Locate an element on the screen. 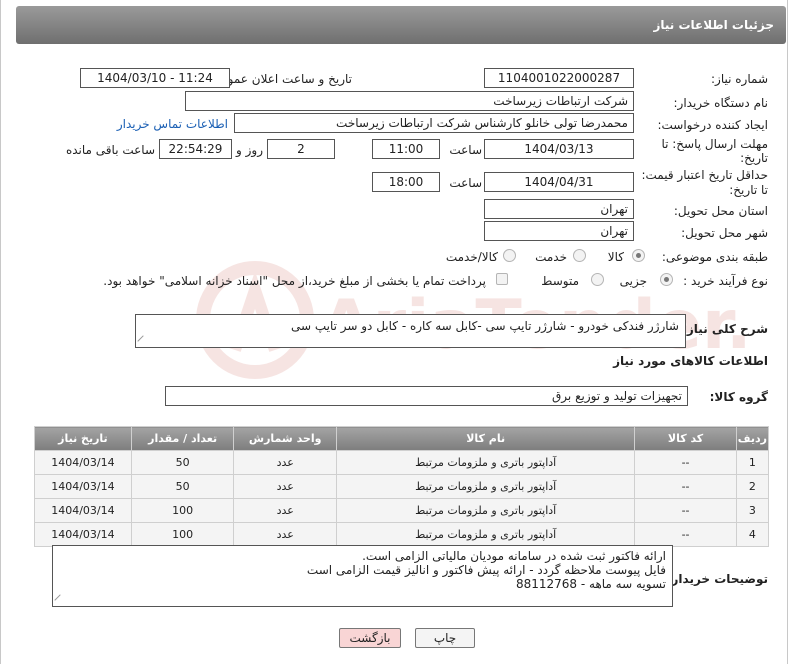 This screenshot has width=788, height=664. deadline-time-field: 11:00 is located at coordinates (406, 149).